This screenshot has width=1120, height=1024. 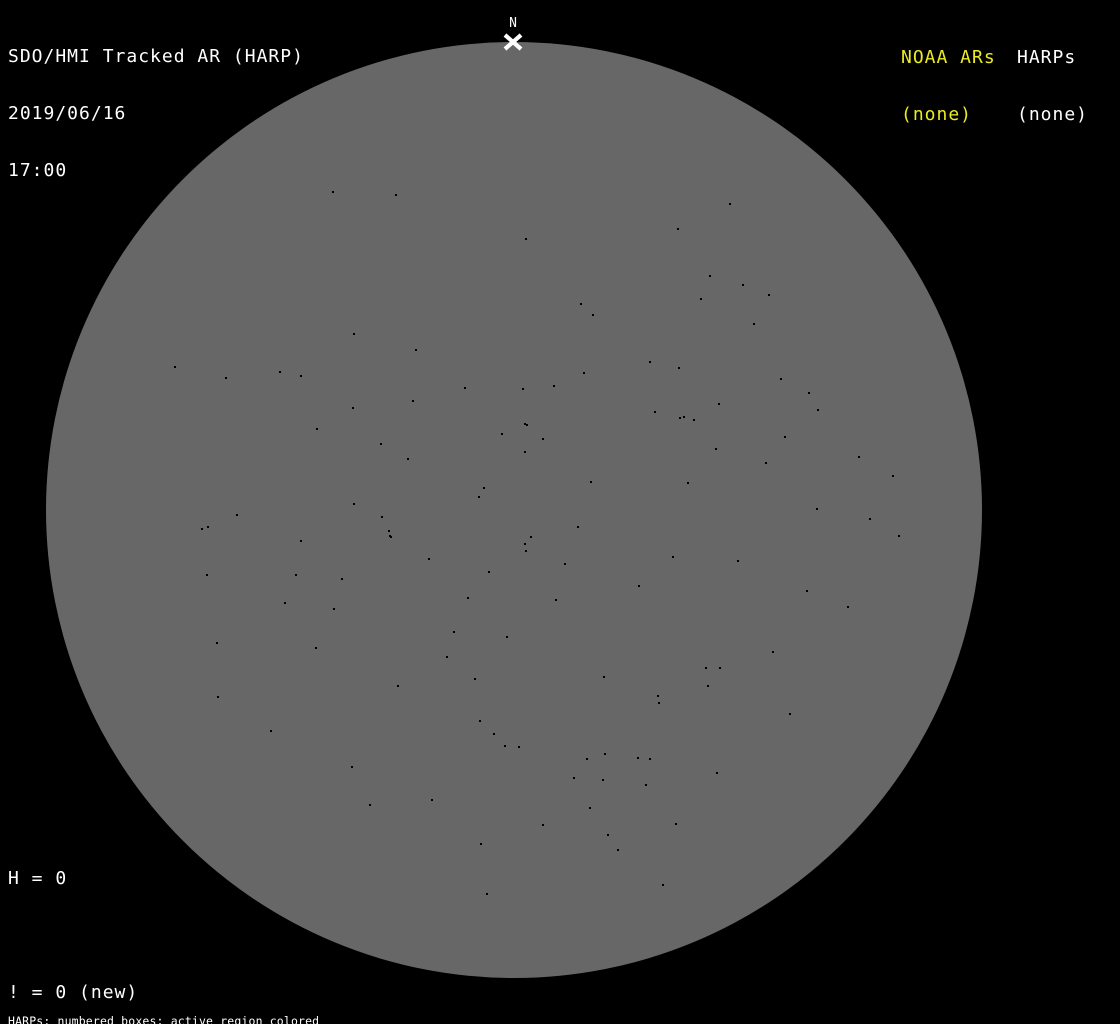 I want to click on harps-value: (none), so click(x=1053, y=114).